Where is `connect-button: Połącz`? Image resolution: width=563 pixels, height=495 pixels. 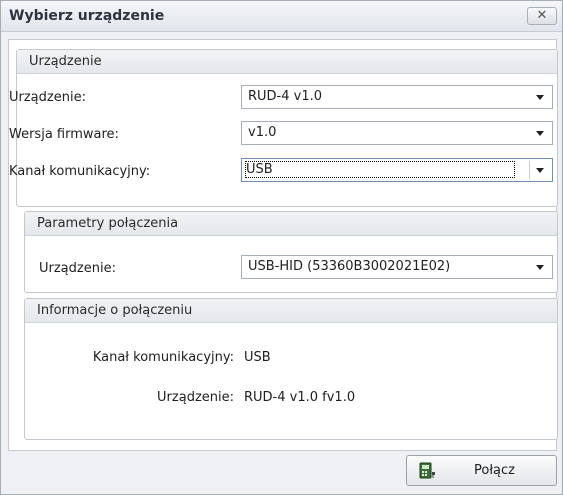 connect-button: Połącz is located at coordinates (481, 470).